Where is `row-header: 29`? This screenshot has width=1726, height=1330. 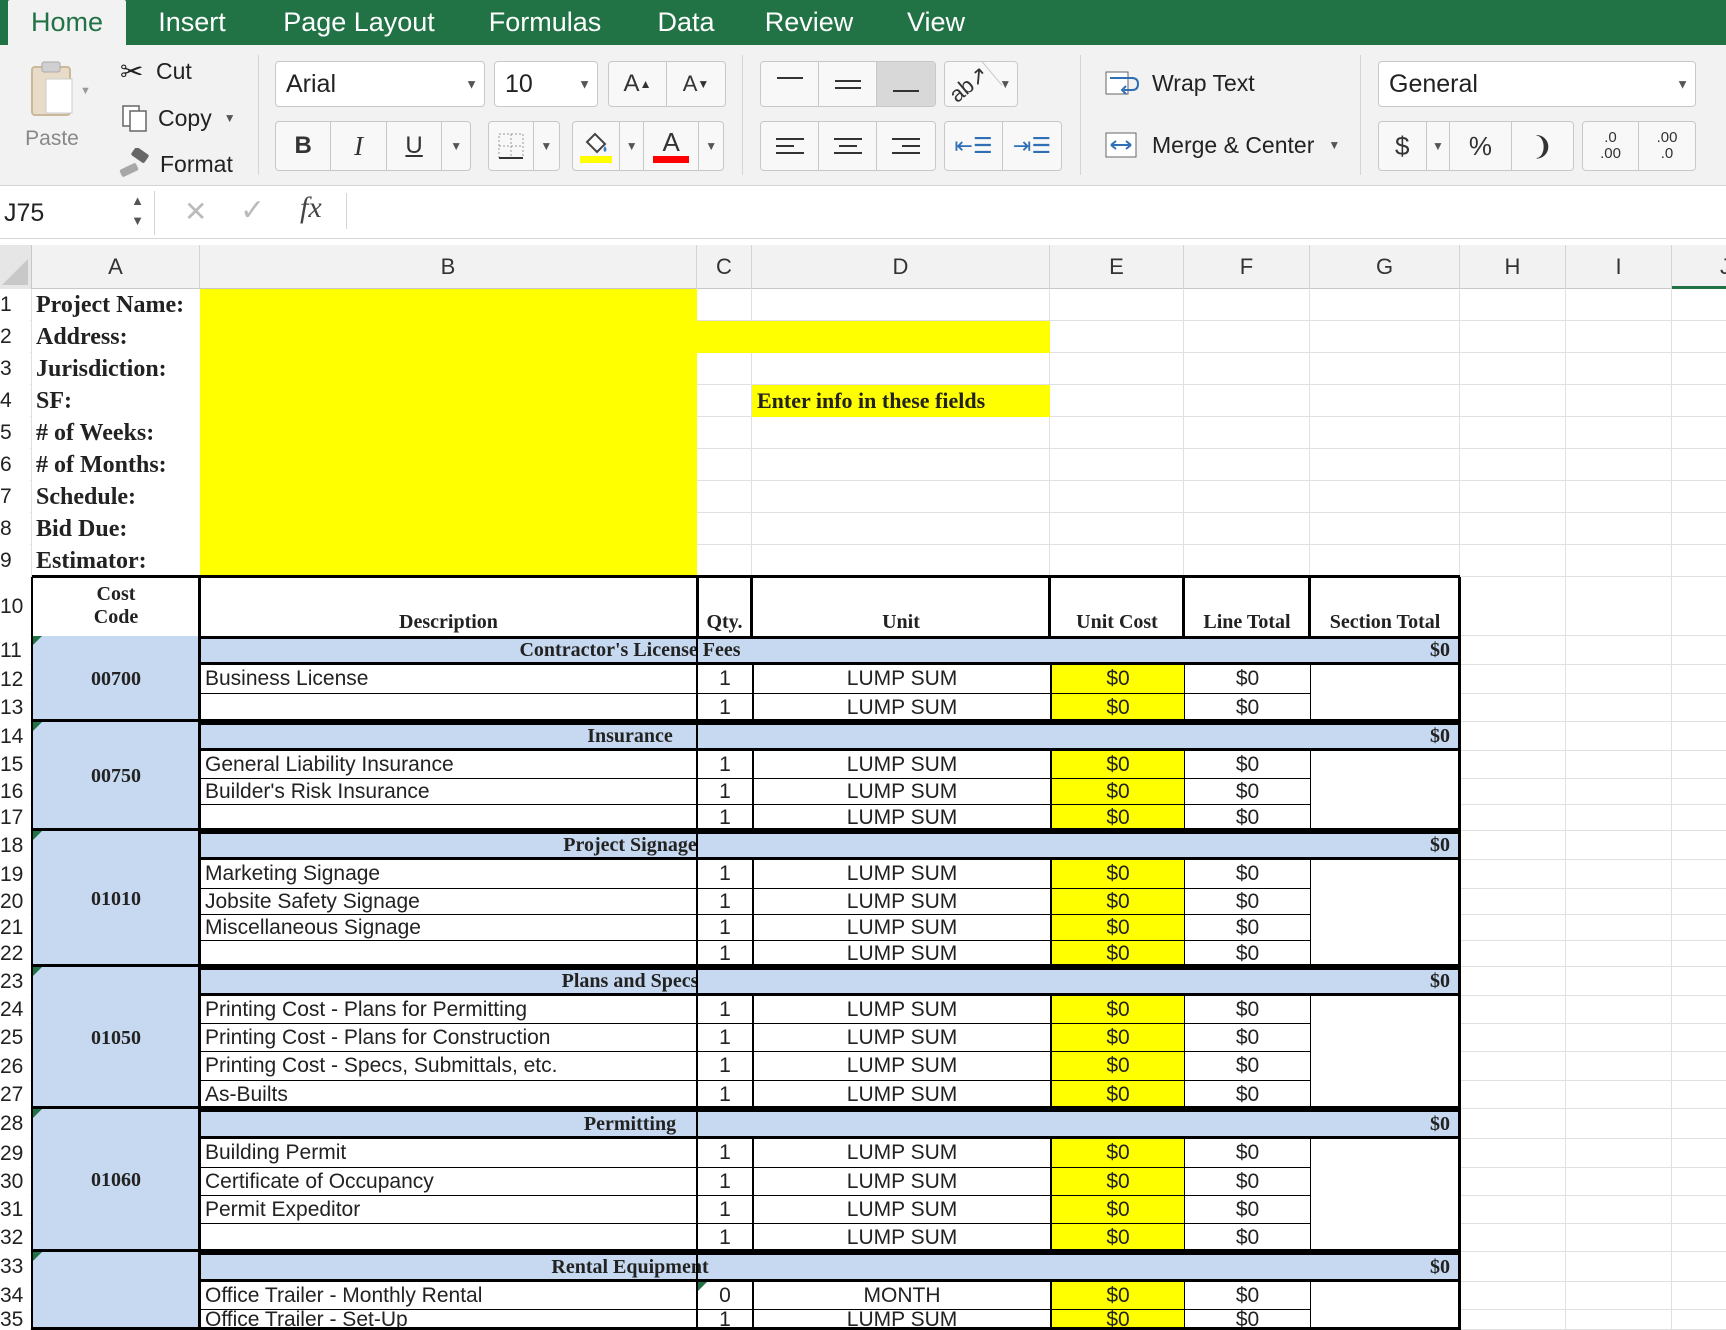
row-header: 29 is located at coordinates (15, 1153).